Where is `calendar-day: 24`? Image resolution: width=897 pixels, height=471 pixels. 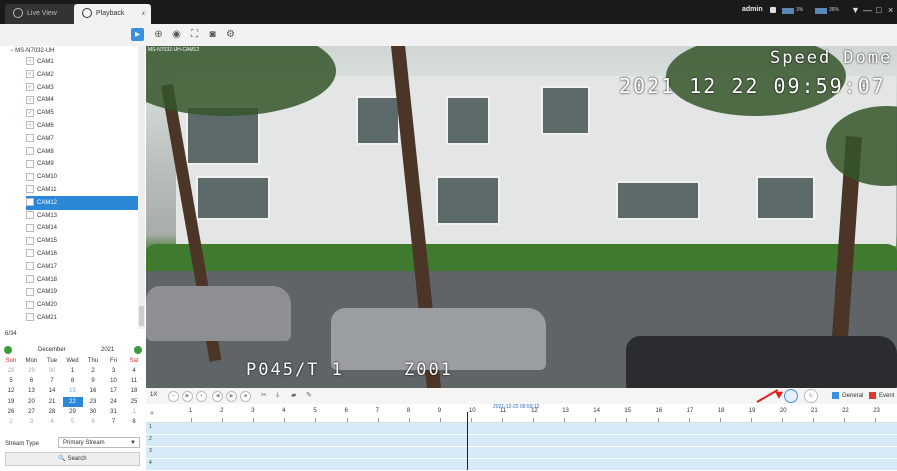 calendar-day: 24 is located at coordinates (114, 402).